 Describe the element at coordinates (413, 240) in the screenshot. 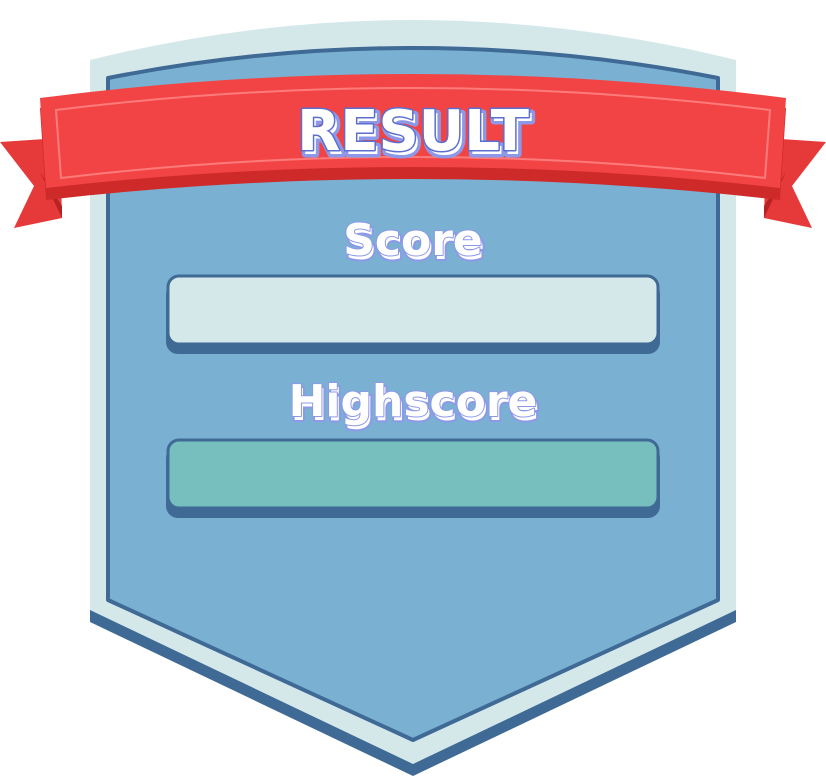

I see `score-label: Score` at that location.